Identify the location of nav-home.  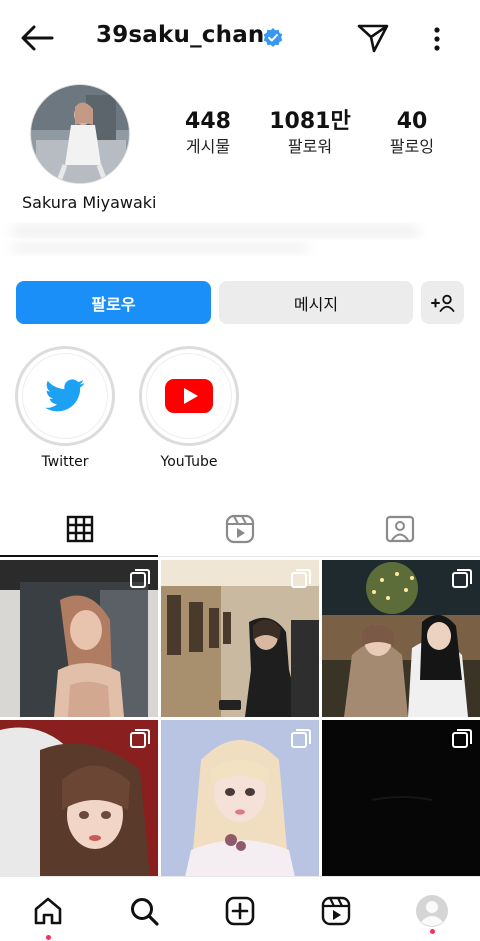
(48, 911).